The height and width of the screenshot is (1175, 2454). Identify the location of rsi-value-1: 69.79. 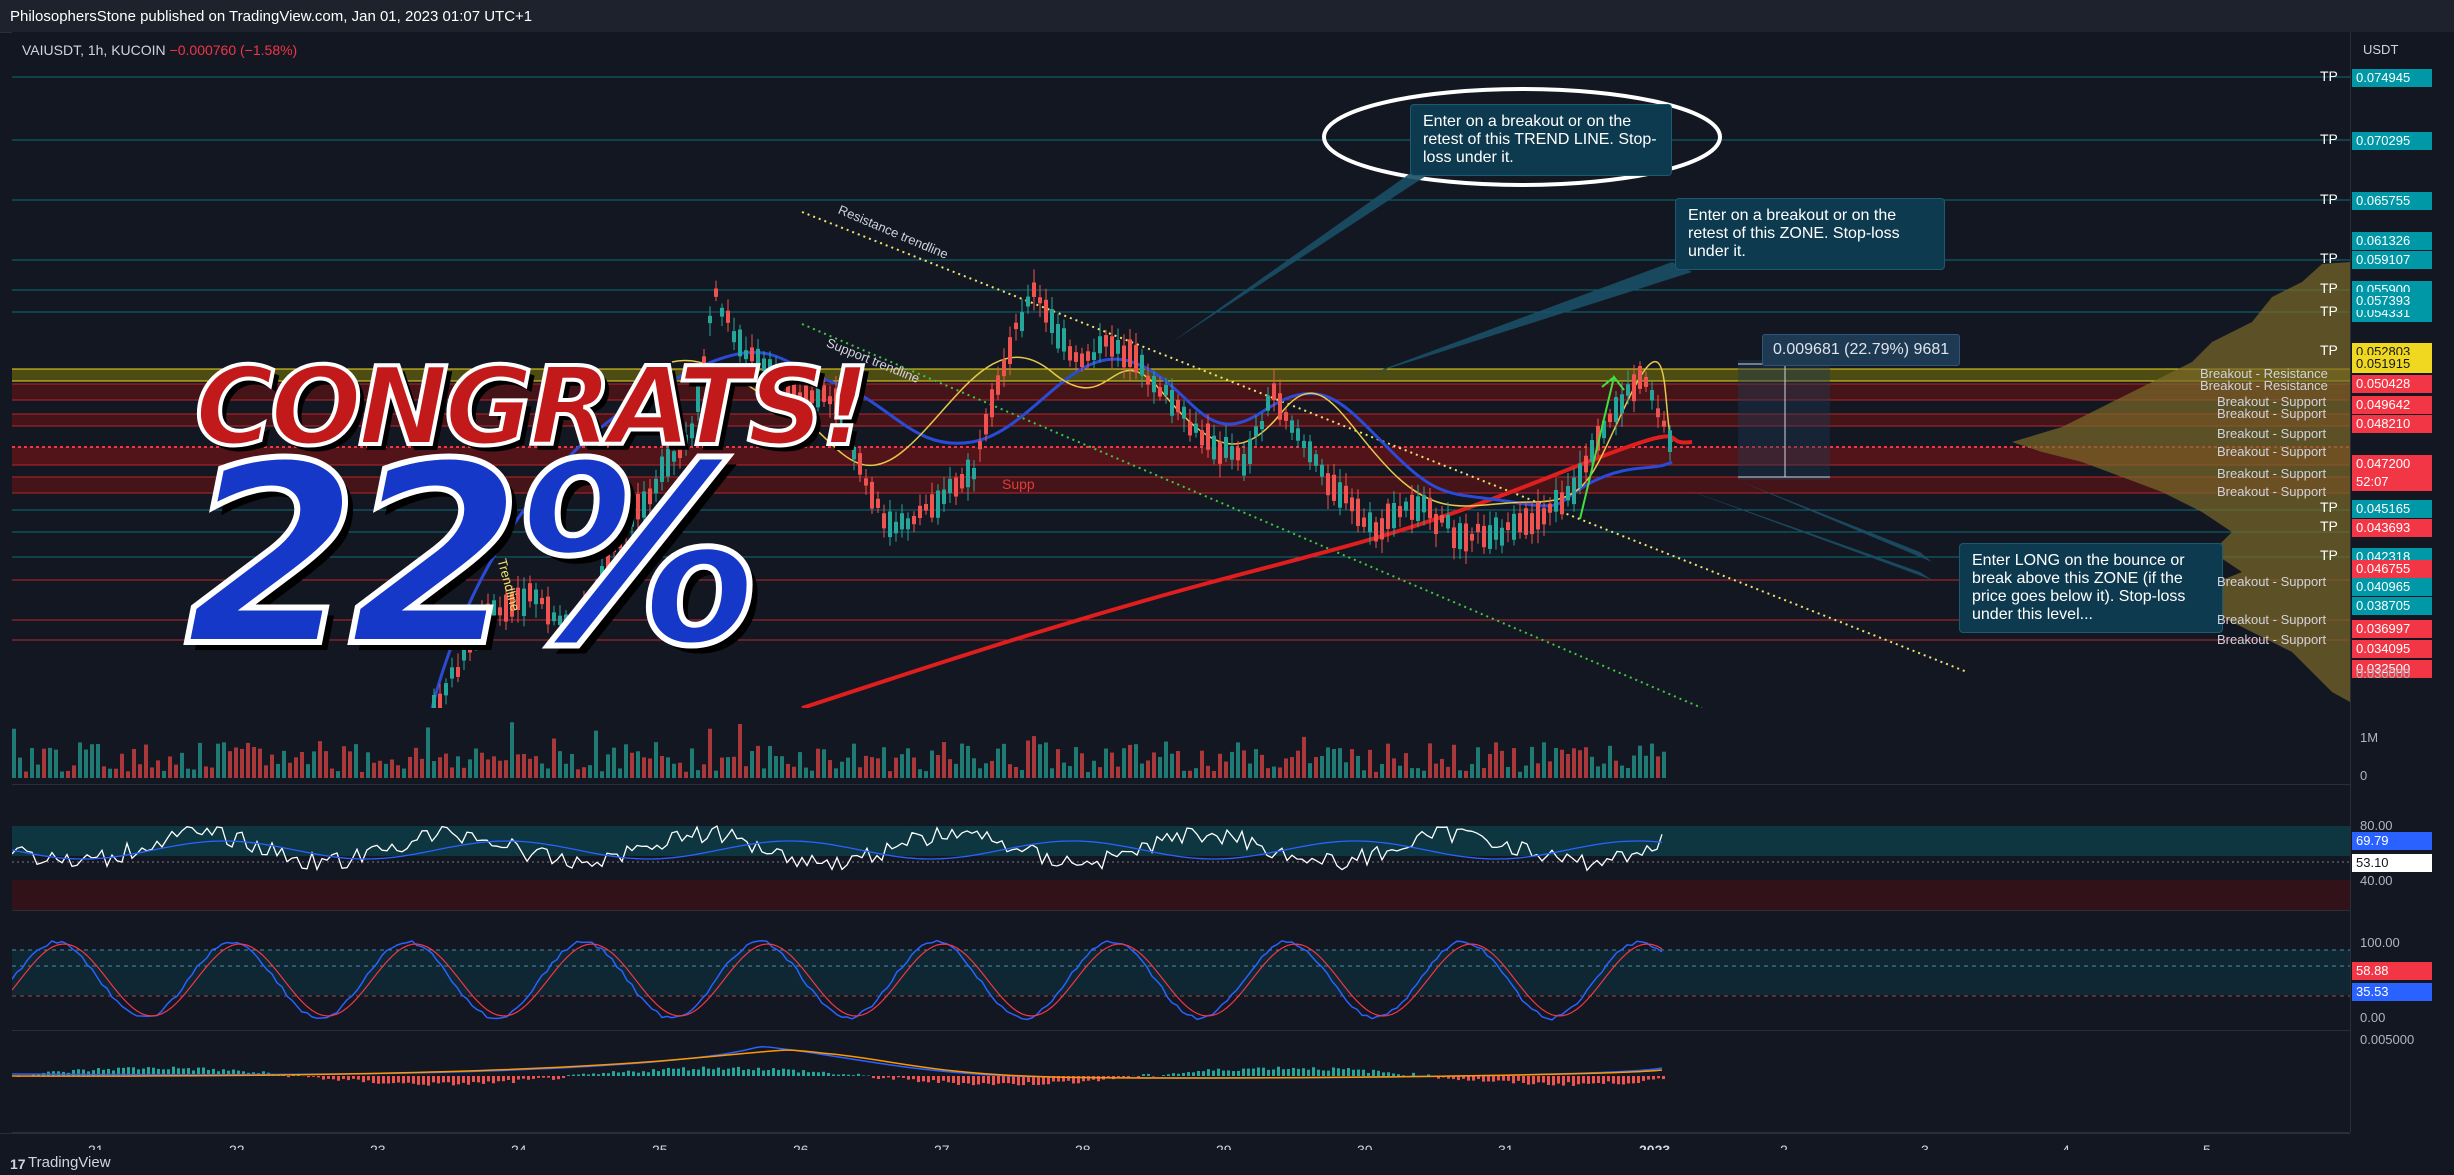
(2392, 841).